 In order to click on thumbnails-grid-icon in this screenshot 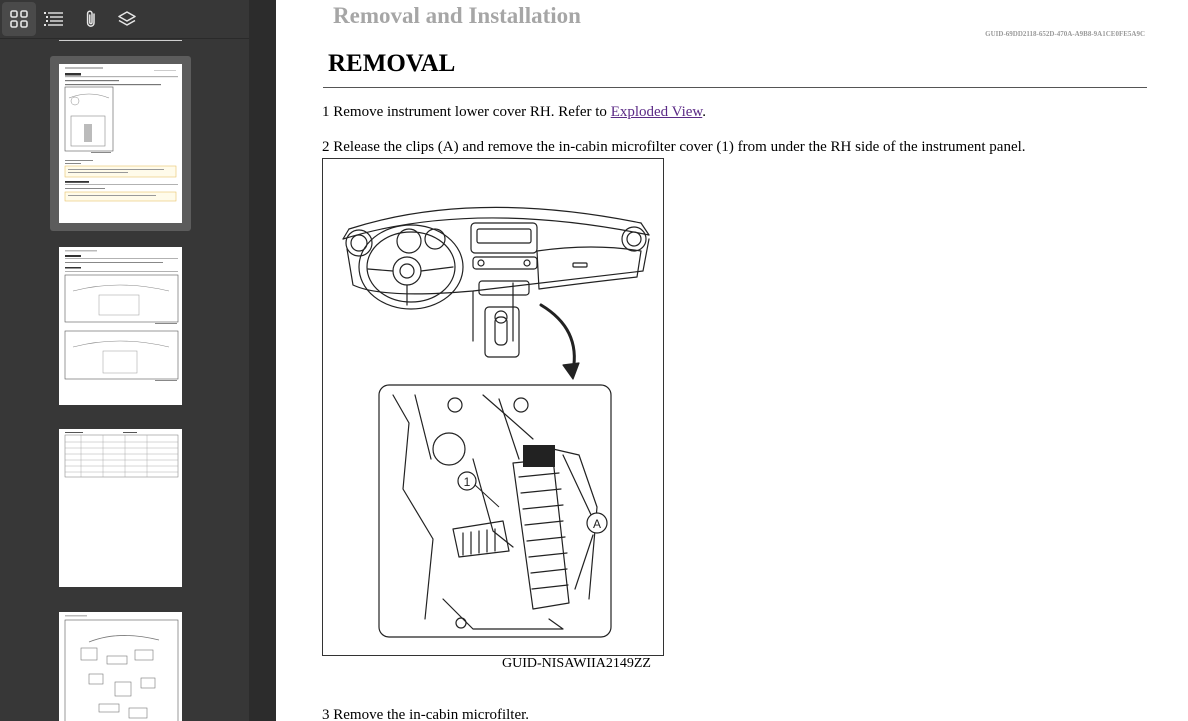, I will do `click(19, 19)`.